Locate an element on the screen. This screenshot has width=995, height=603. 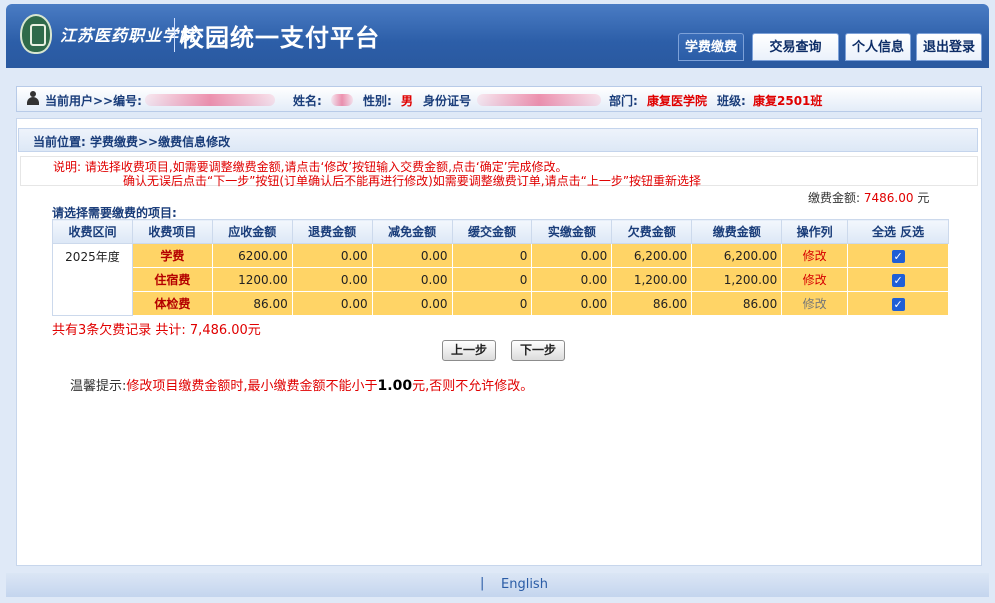
previous-step-button: 上一步 is located at coordinates (469, 350).